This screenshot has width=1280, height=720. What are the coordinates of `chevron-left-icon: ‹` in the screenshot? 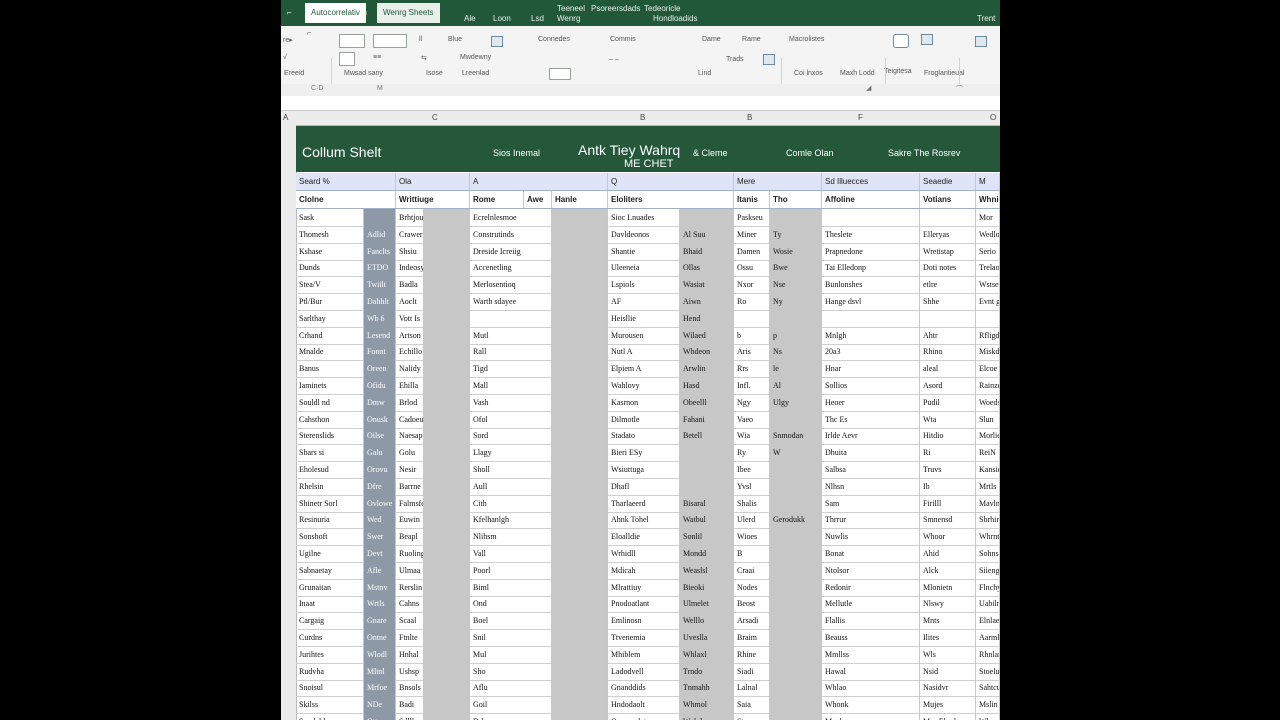 It's located at (366, 12).